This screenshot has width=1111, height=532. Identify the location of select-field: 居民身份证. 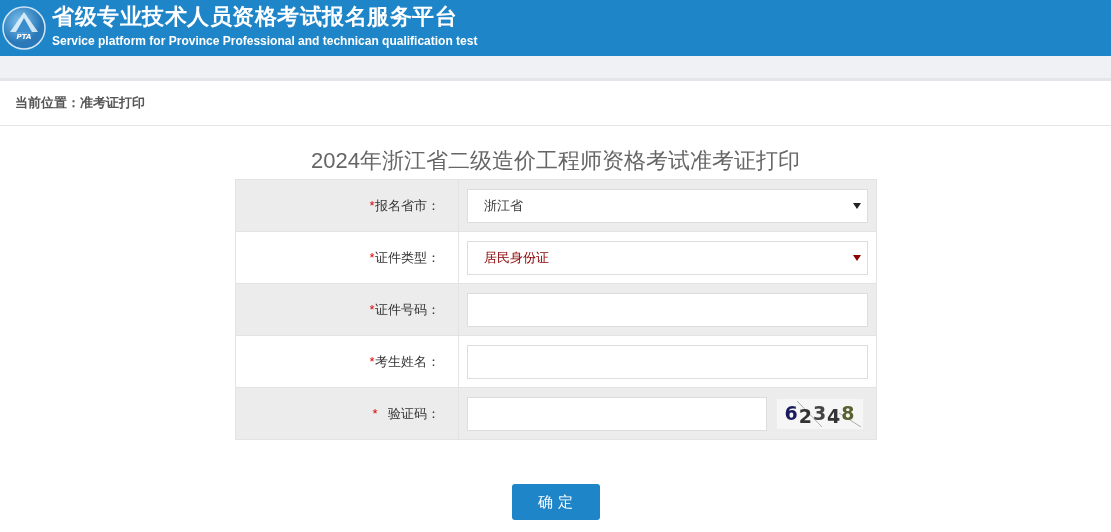
(667, 257).